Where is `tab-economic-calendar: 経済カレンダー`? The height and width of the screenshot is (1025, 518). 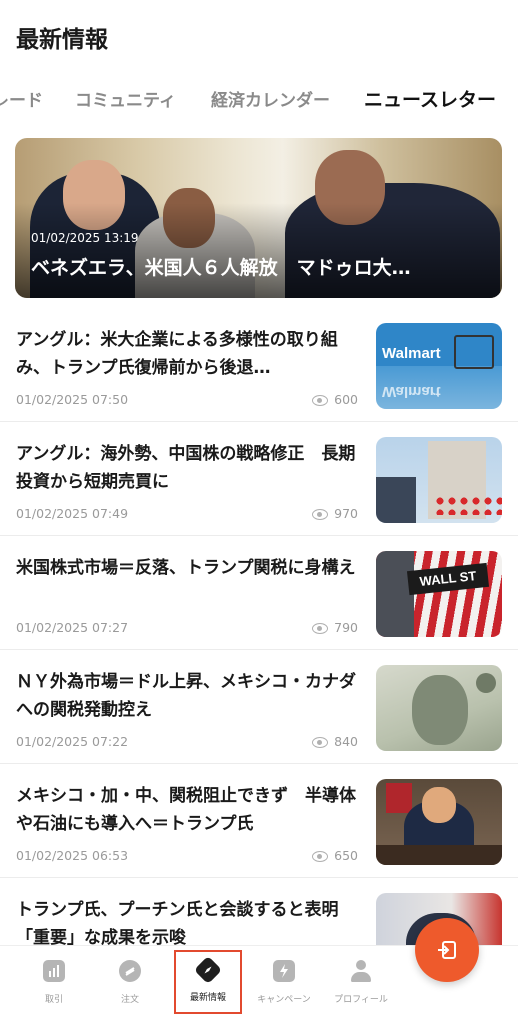
tab-economic-calendar: 経済カレンダー is located at coordinates (270, 98).